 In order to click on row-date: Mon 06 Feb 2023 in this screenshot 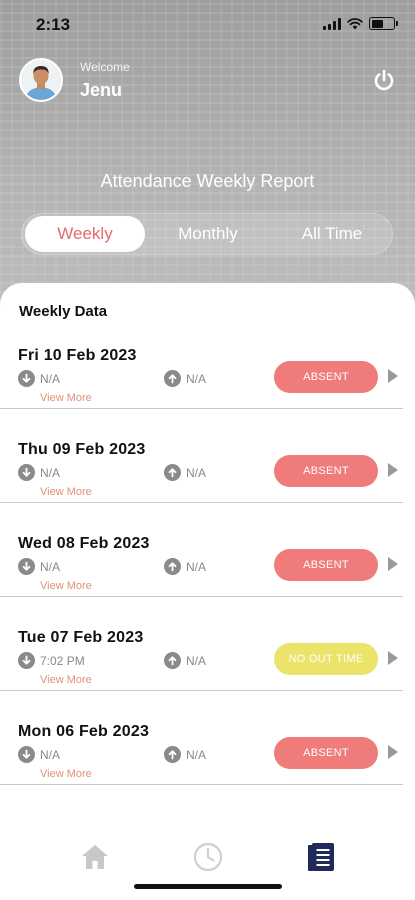, I will do `click(84, 731)`.